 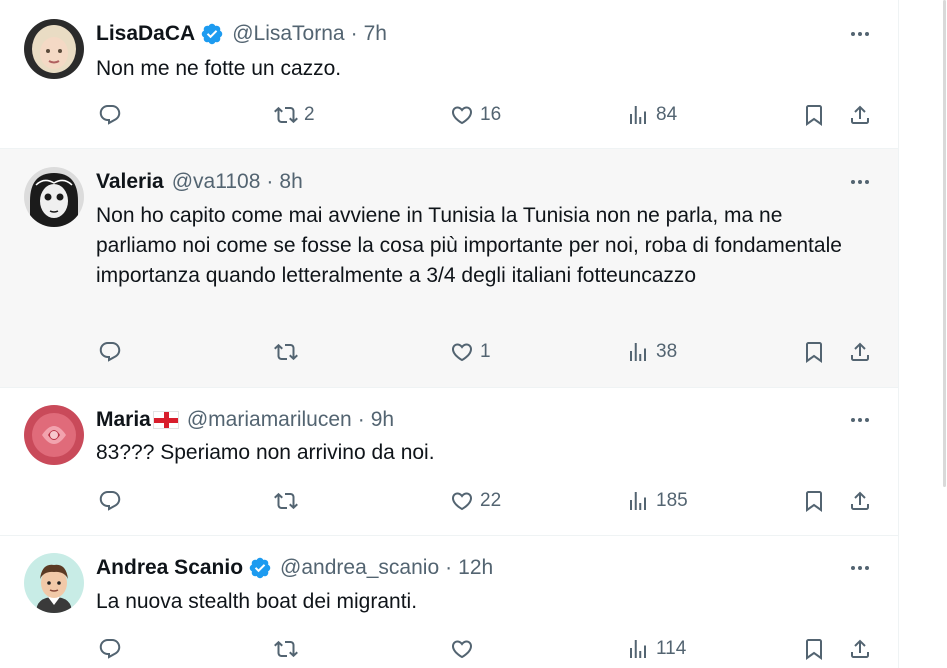 What do you see at coordinates (165, 420) in the screenshot?
I see `england-flag-icon` at bounding box center [165, 420].